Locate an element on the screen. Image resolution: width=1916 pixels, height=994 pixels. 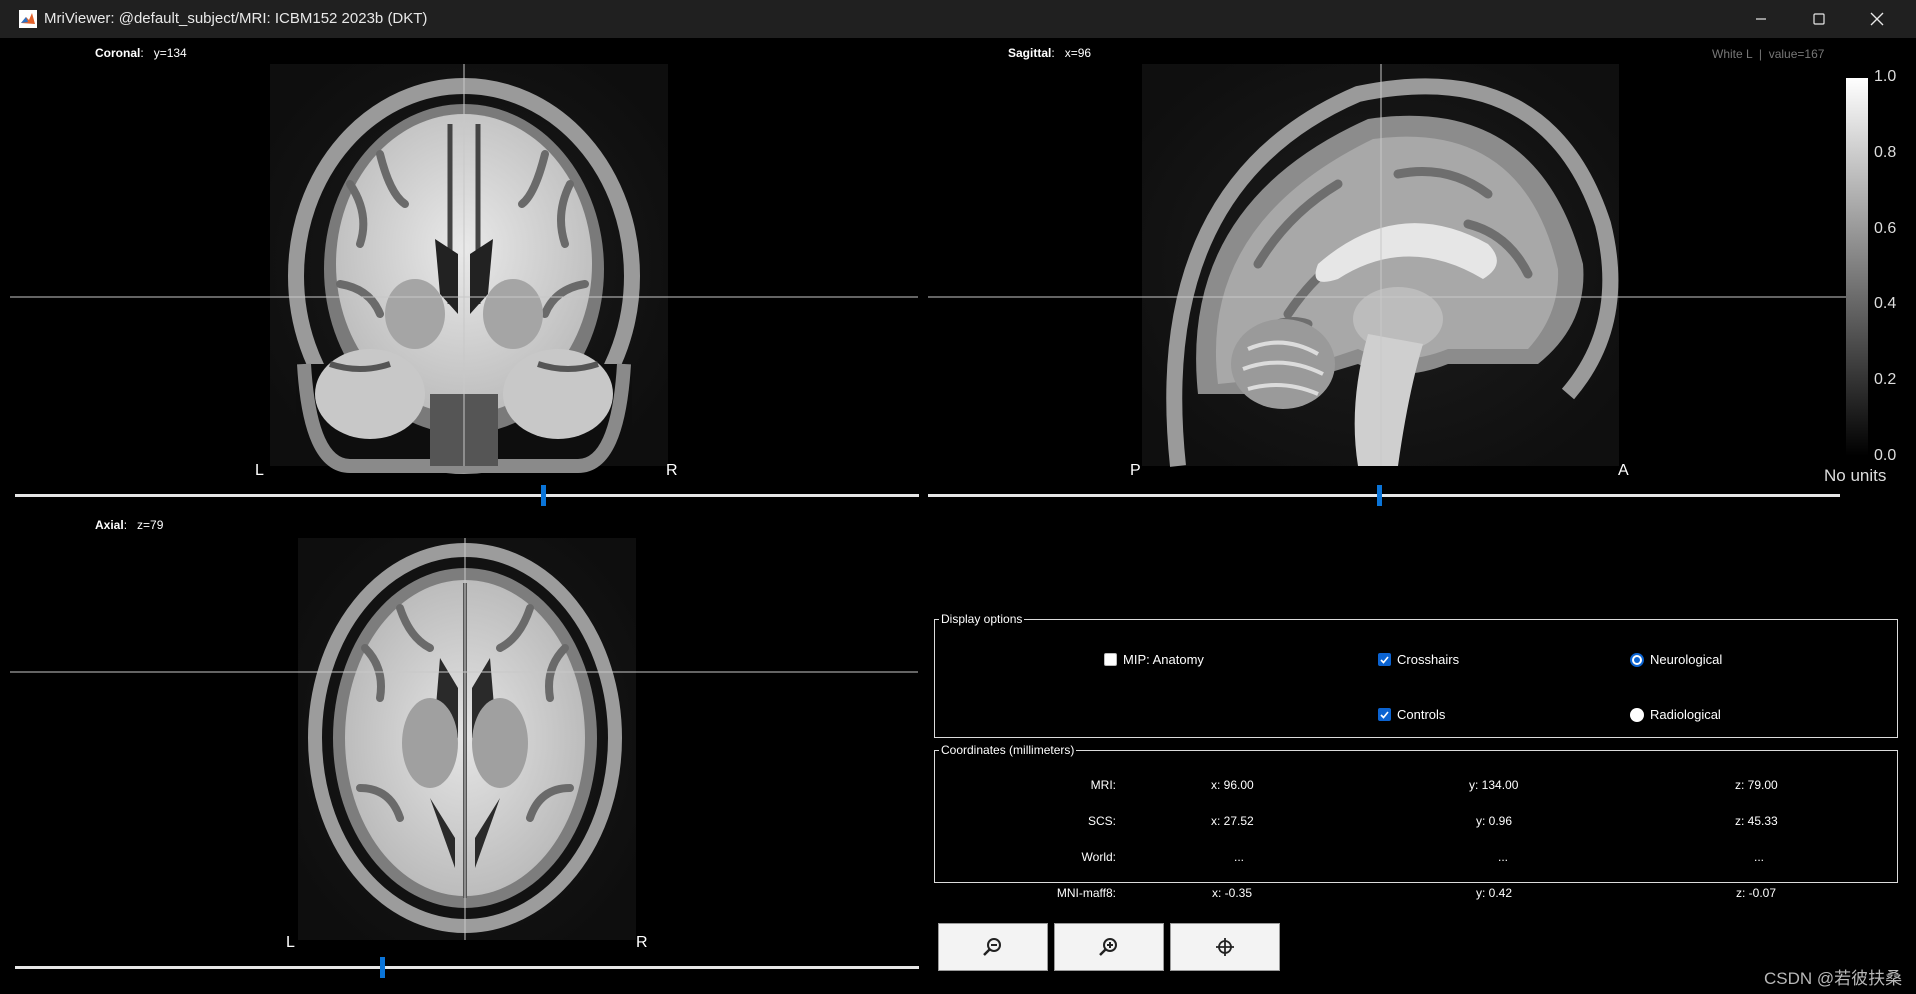
mip-anatomy-label: MIP: Anatomy is located at coordinates (1163, 659).